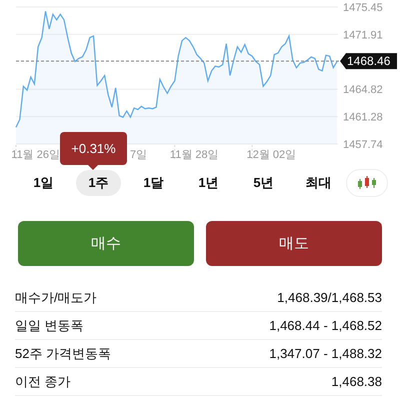 The height and width of the screenshot is (400, 400). I want to click on stat-value: 1,468.44 - 1,468.52, so click(325, 325).